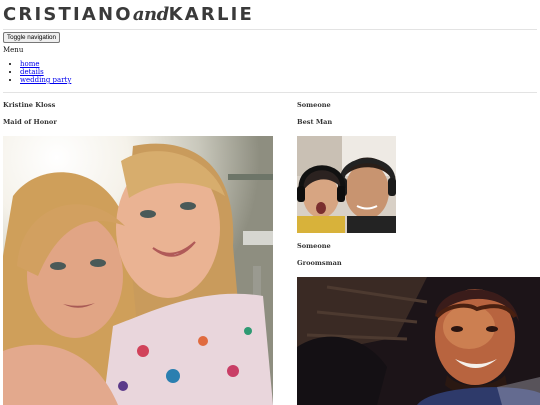  Describe the element at coordinates (13, 50) in the screenshot. I see `menu-label: Menu` at that location.